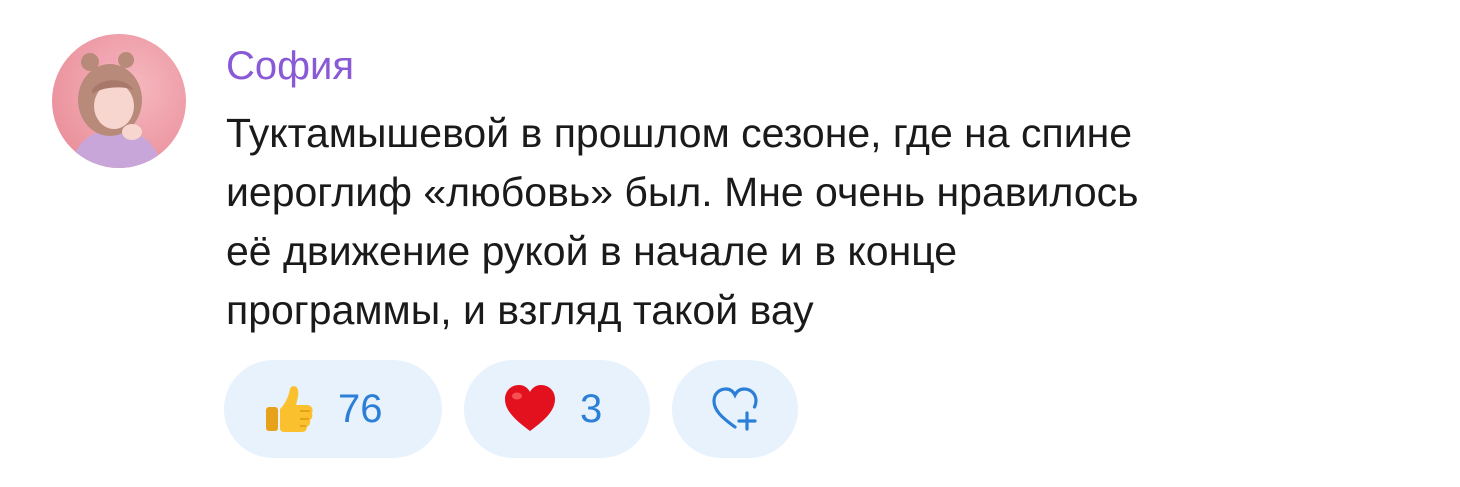 Image resolution: width=1460 pixels, height=487 pixels. What do you see at coordinates (290, 66) in the screenshot?
I see `author-name: София` at bounding box center [290, 66].